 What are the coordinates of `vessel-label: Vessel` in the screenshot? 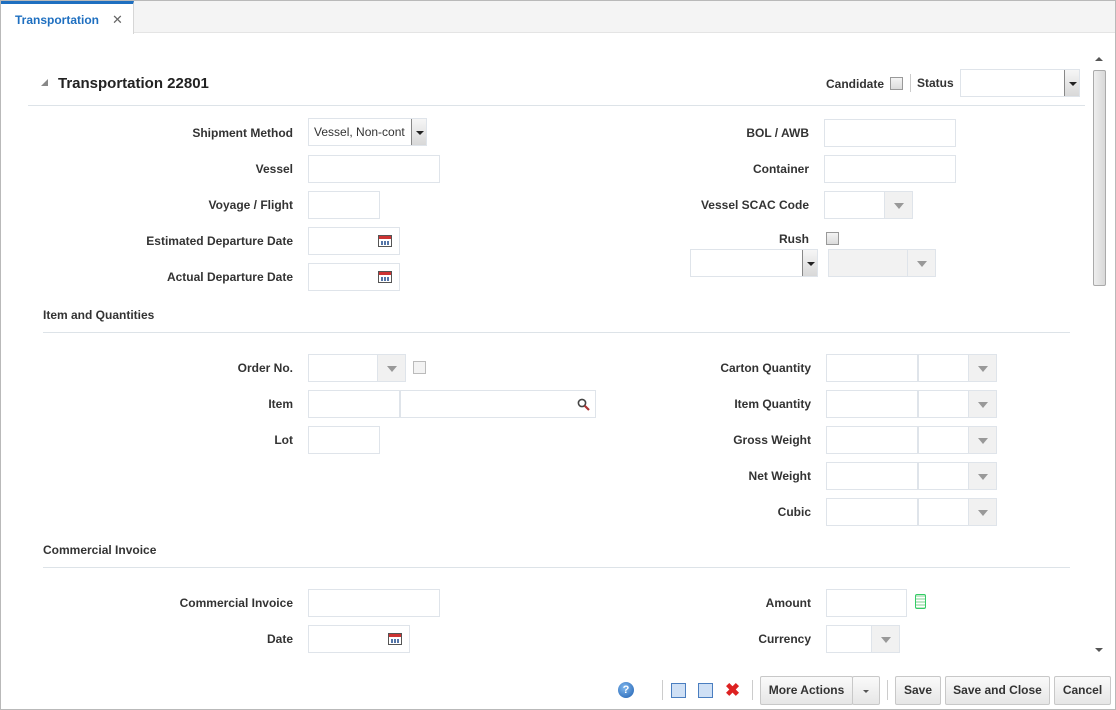 It's located at (274, 169).